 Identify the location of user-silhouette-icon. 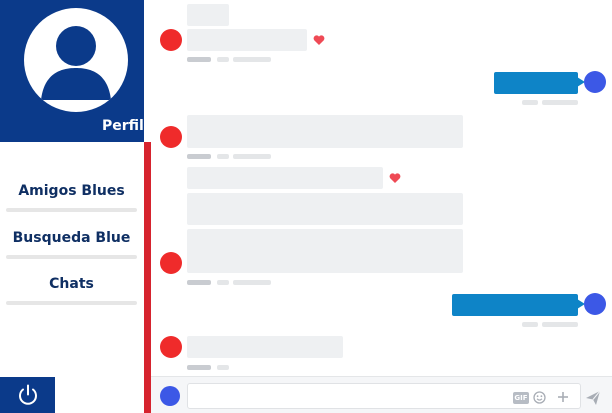
(76, 63).